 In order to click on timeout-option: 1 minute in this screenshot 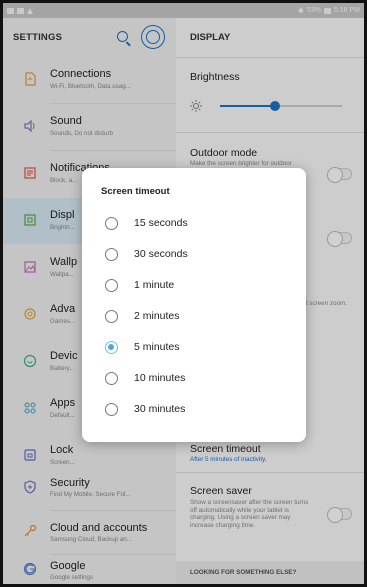, I will do `click(194, 285)`.